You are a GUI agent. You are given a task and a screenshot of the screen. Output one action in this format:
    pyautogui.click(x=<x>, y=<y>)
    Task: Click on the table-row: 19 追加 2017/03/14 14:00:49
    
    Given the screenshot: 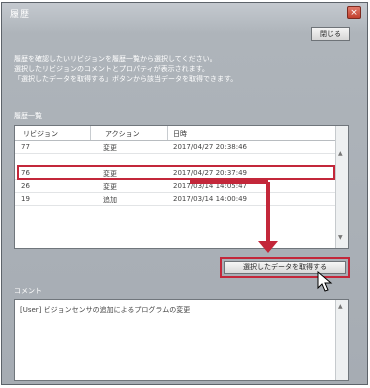 What is the action you would take?
    pyautogui.click(x=175, y=199)
    